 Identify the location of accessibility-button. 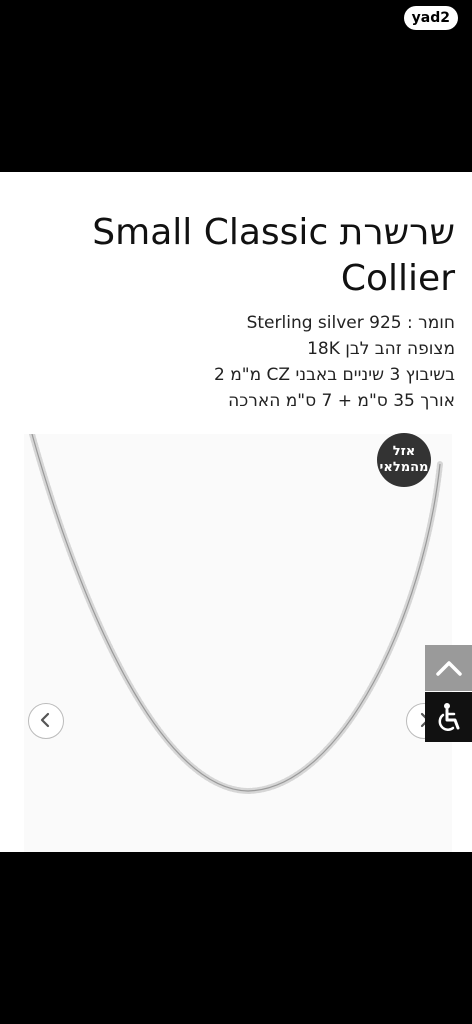
(448, 717).